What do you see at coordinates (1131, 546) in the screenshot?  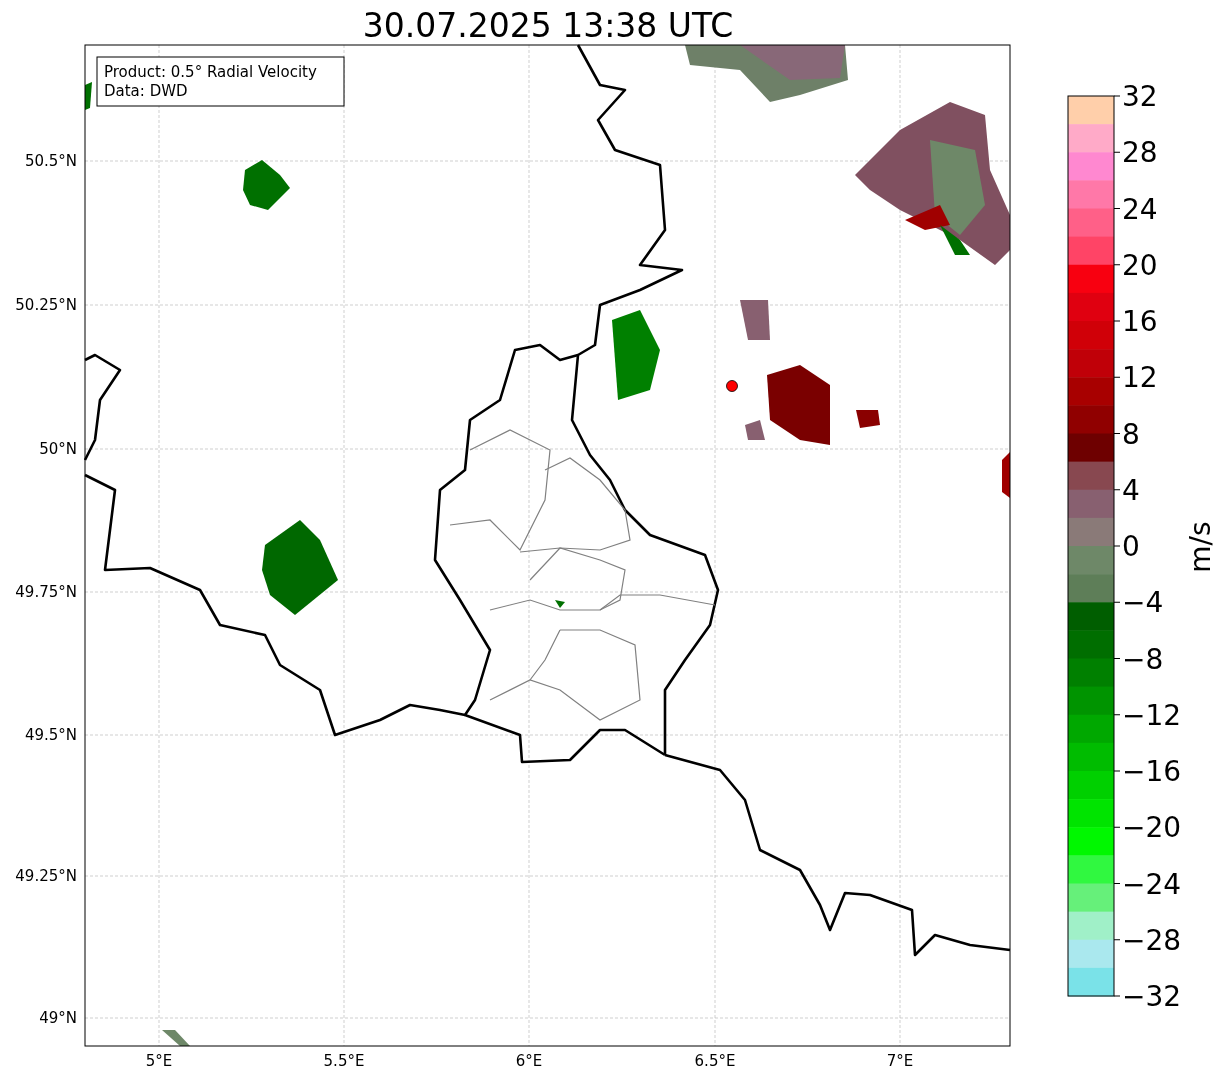 I see `colorbar-tick-label: 0` at bounding box center [1131, 546].